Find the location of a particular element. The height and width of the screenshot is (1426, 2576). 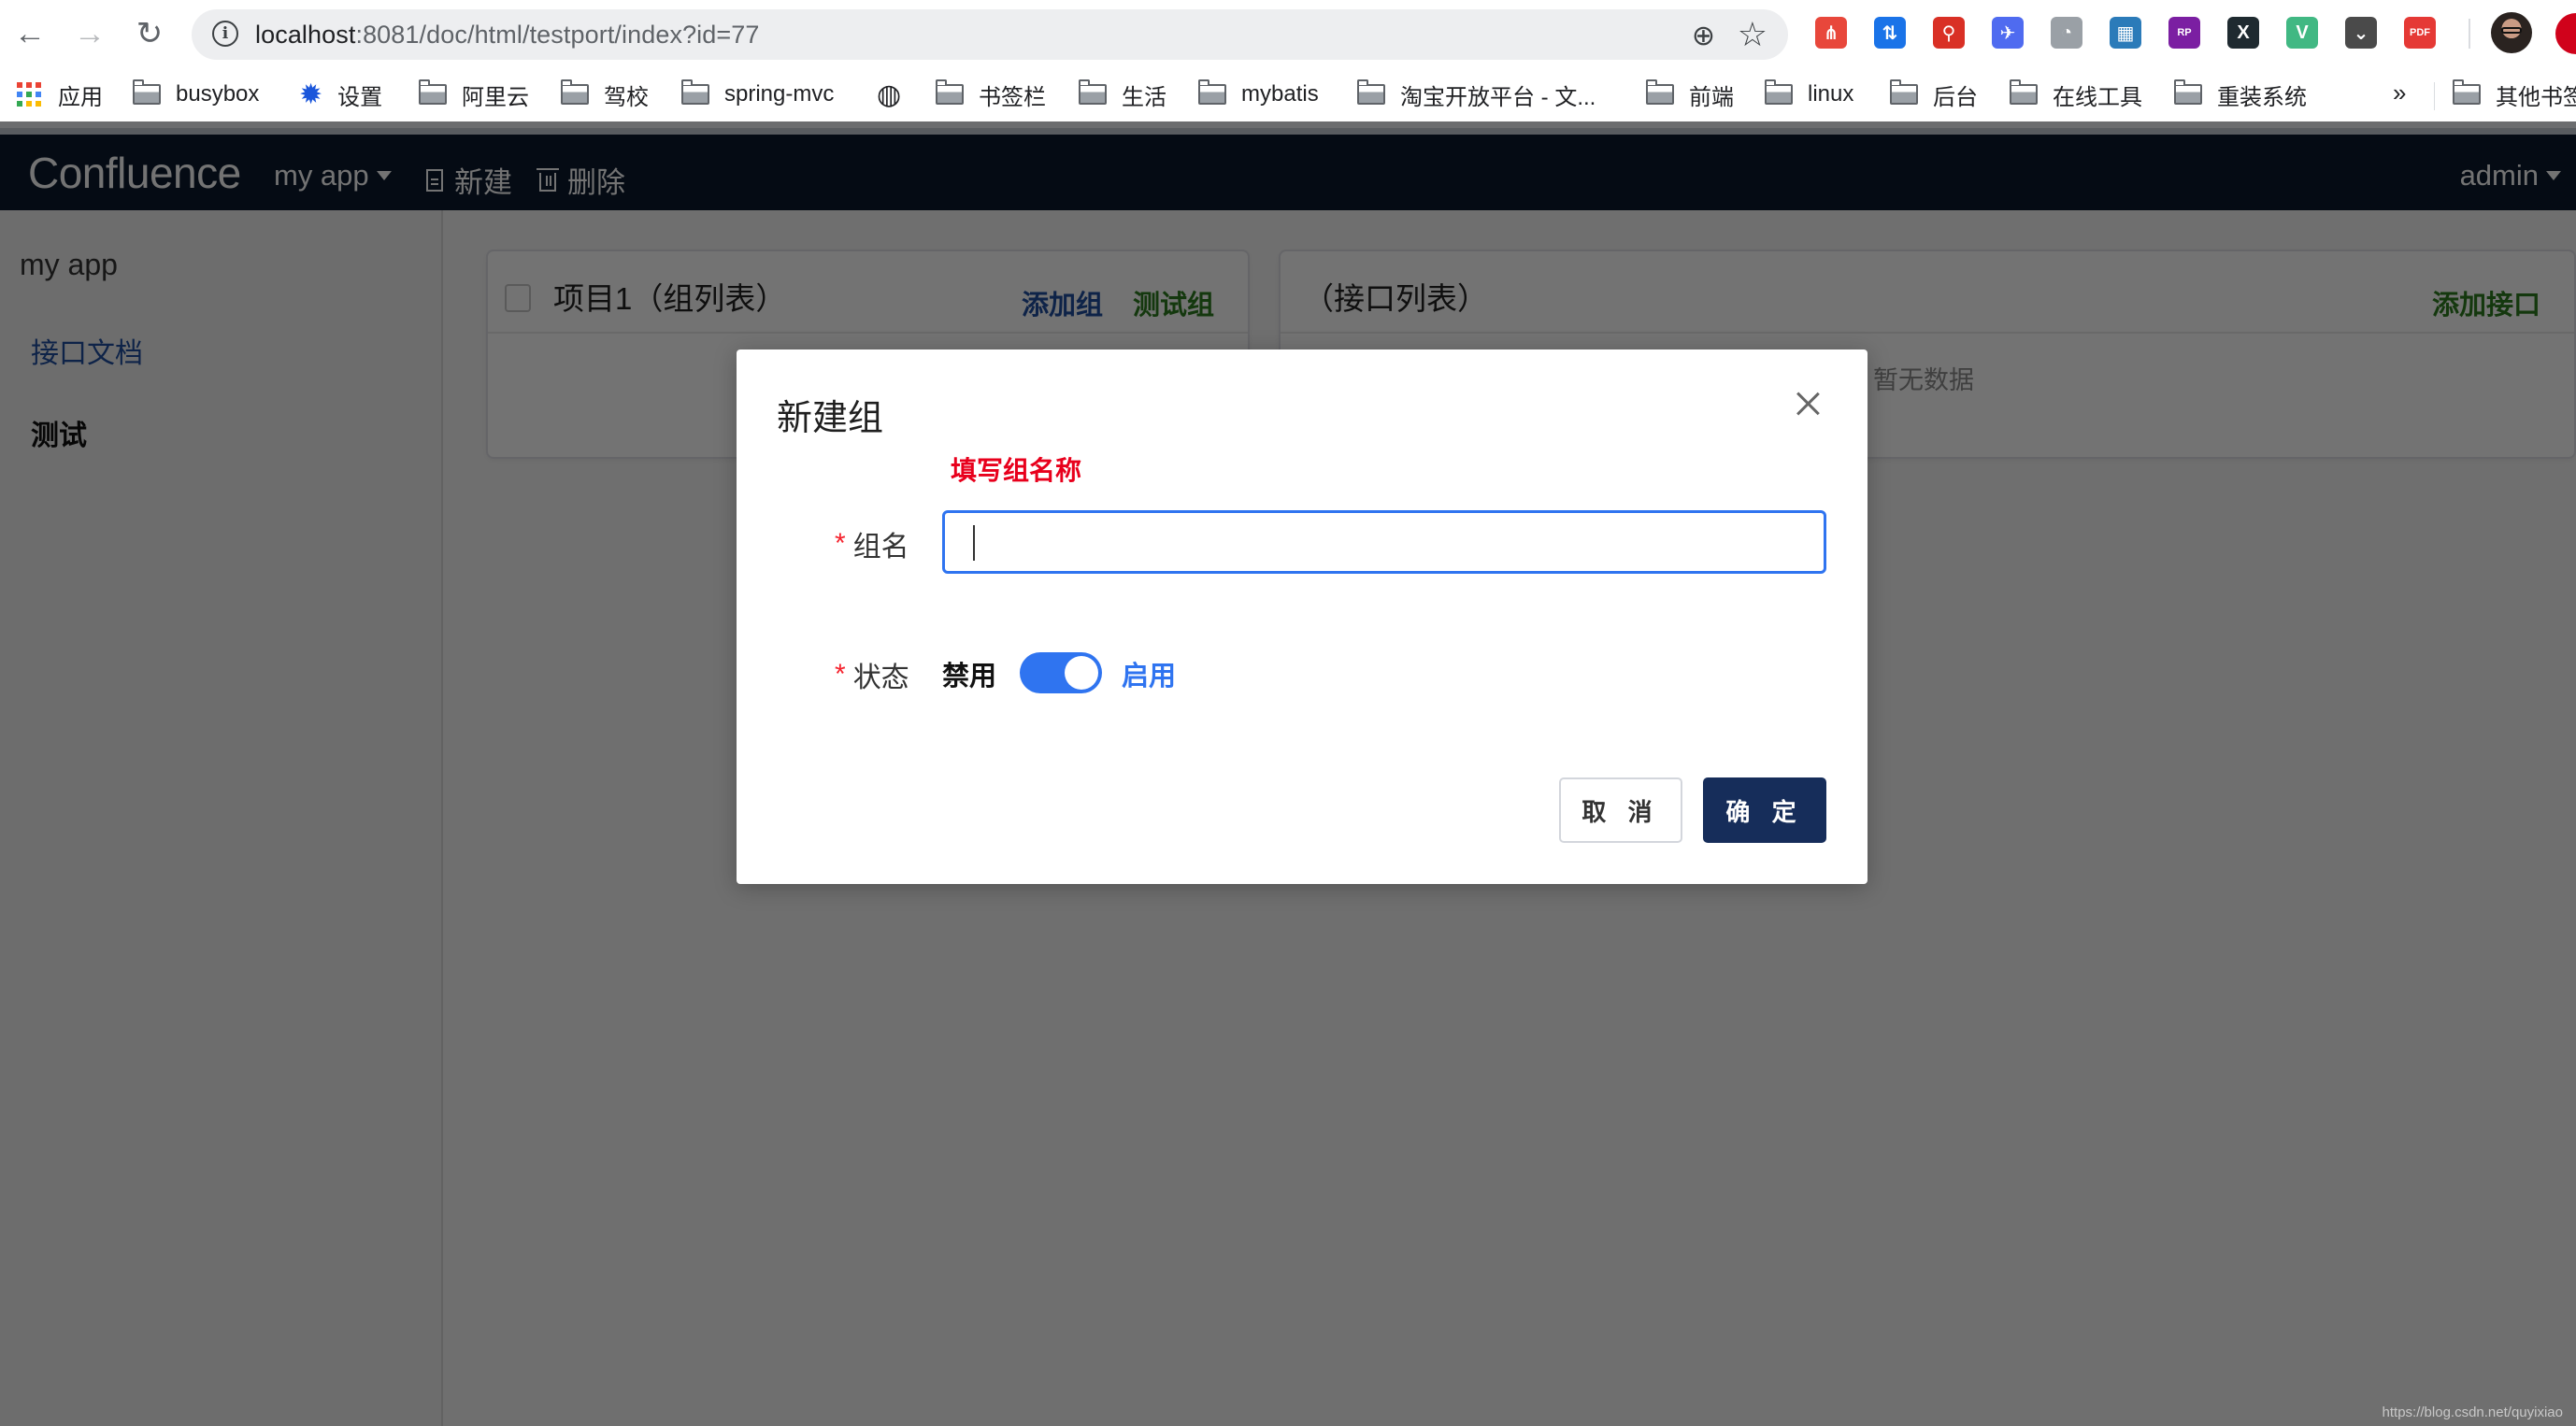

status-label: * 状态 is located at coordinates (872, 674).